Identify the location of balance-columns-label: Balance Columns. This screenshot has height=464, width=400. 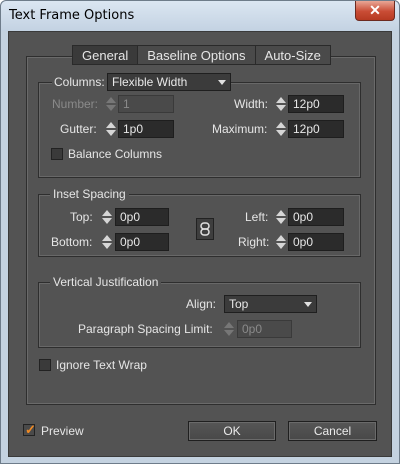
(115, 154).